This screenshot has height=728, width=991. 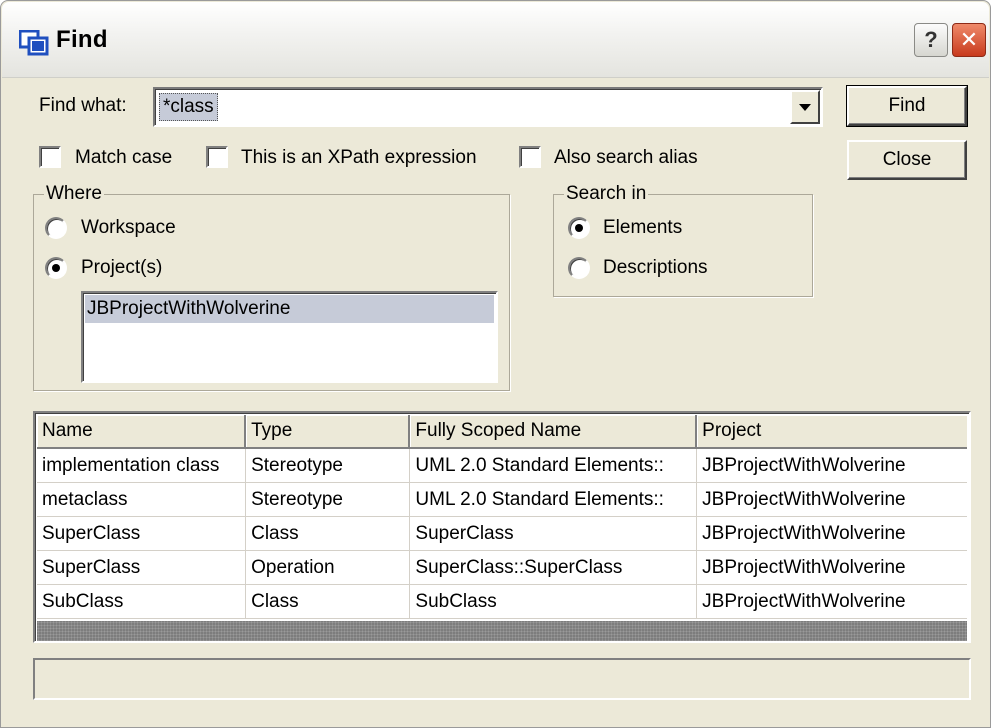 What do you see at coordinates (34, 43) in the screenshot?
I see `find-app-icon` at bounding box center [34, 43].